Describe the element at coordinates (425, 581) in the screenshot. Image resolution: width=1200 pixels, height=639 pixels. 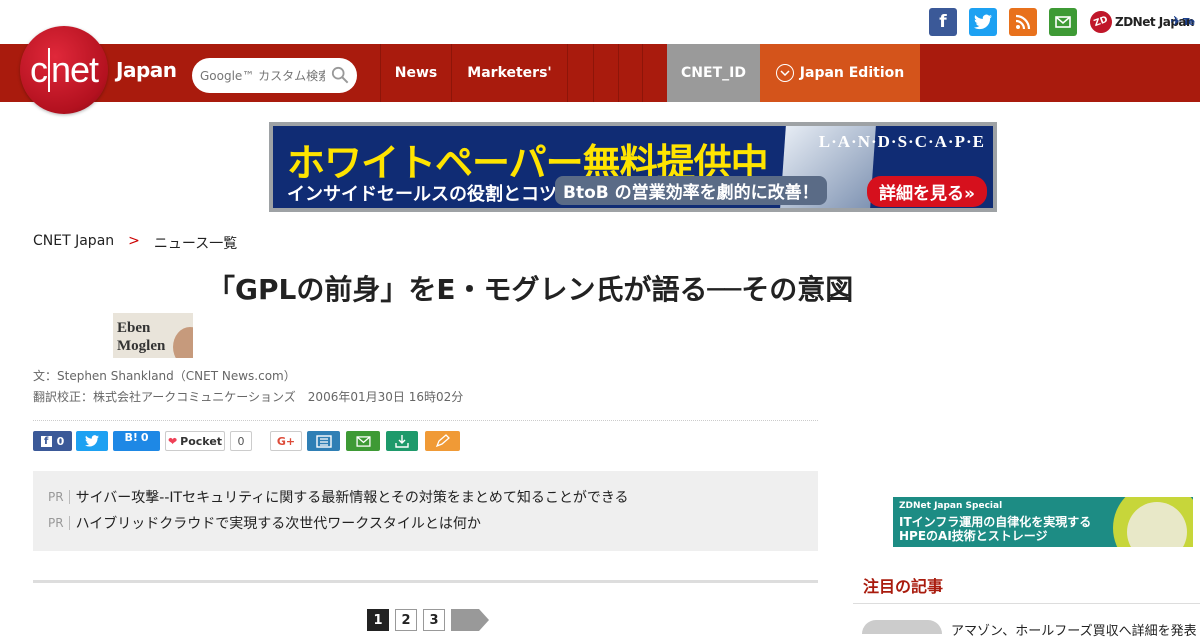
I see `section-separator` at that location.